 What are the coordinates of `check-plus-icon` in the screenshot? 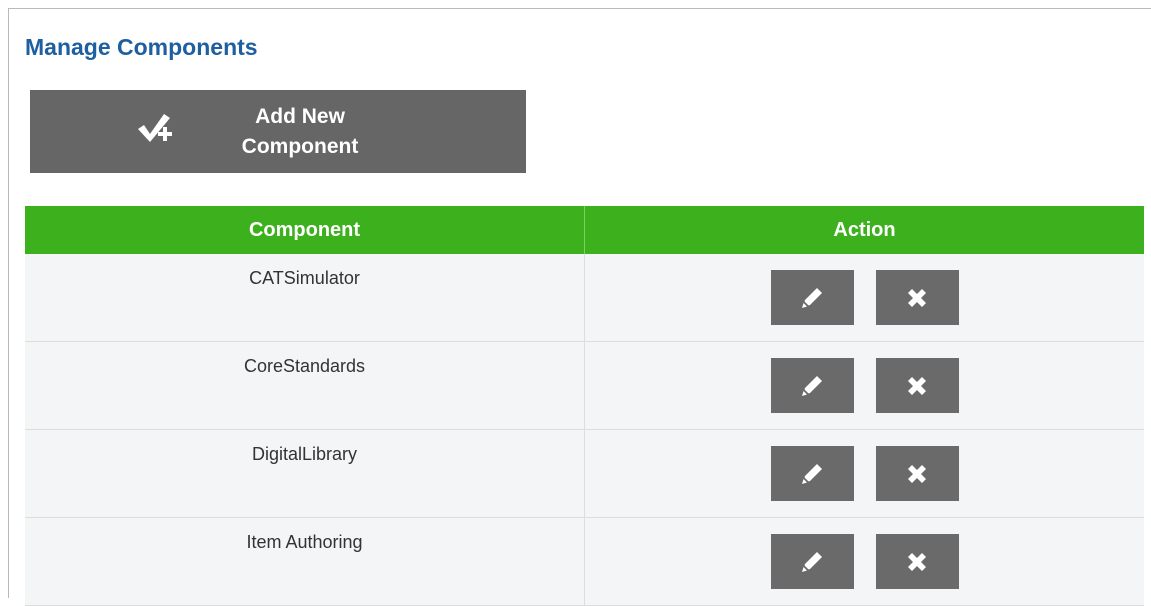 It's located at (156, 128).